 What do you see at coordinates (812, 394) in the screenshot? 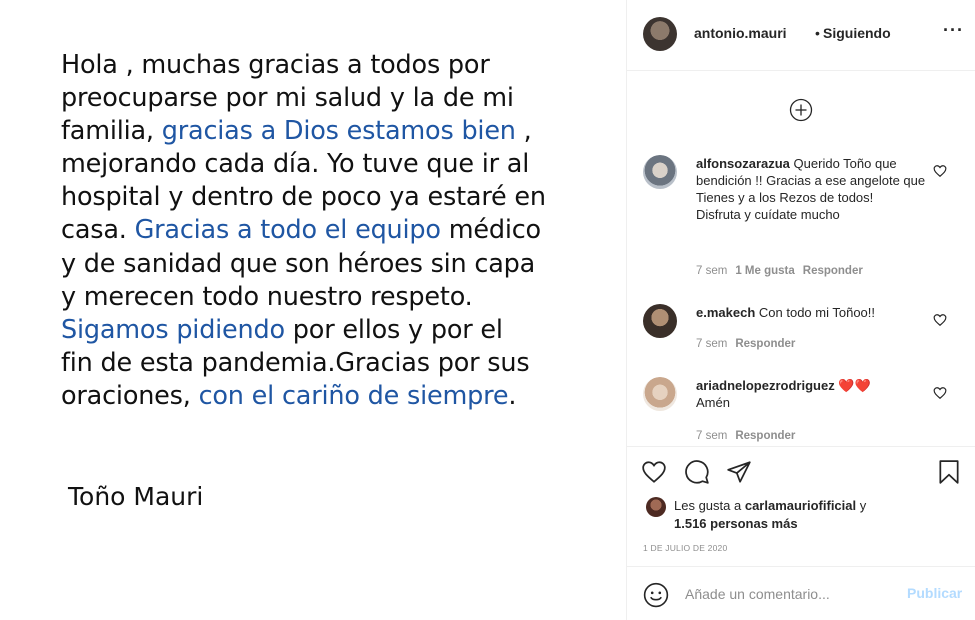
I see `comment-text: ariadnelopezrodriguez ❤️❤️ Amén` at bounding box center [812, 394].